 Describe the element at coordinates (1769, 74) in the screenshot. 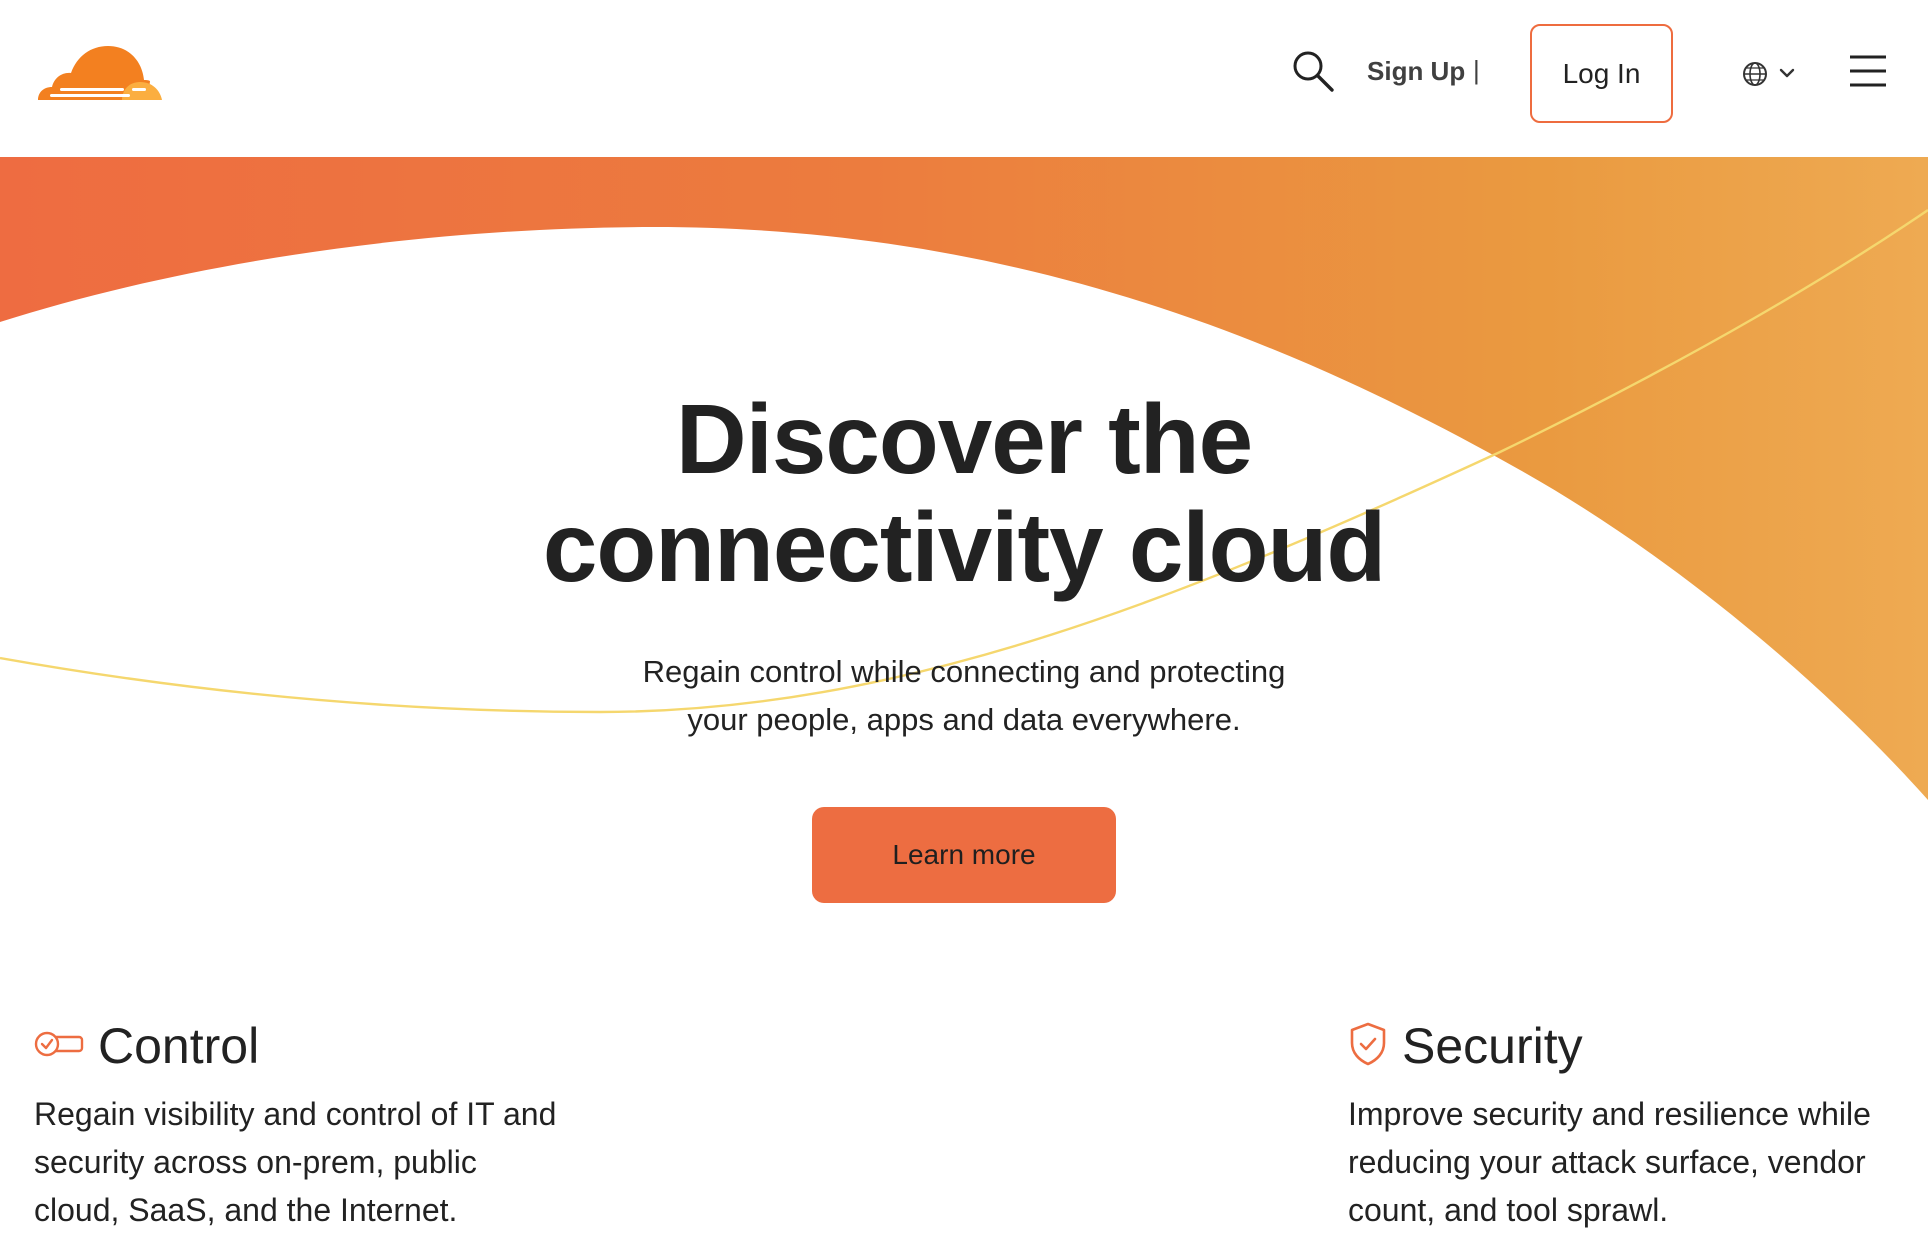

I see `language-selector` at that location.